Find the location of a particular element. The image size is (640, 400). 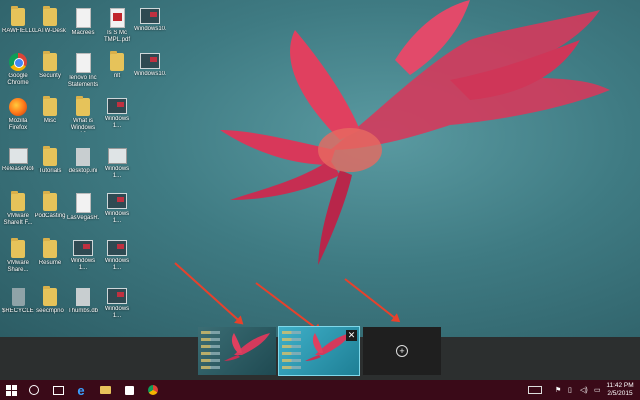

action-center-flag-icon: ⚑ is located at coordinates (560, 390).